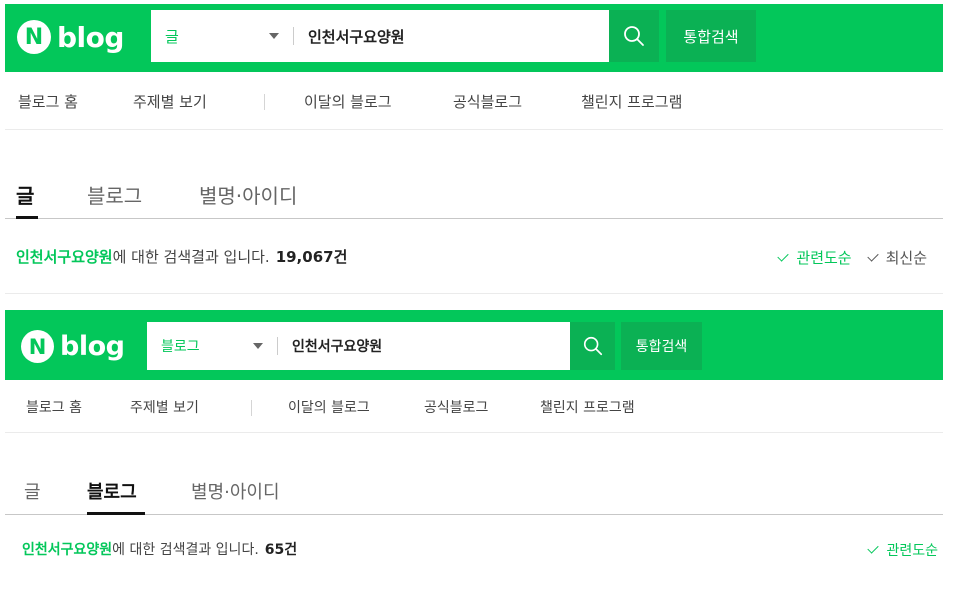 The width and height of the screenshot is (960, 589). I want to click on result-summary: 인천서구요양원에 대한 검색결과 입니다. 19,067건, so click(181, 256).